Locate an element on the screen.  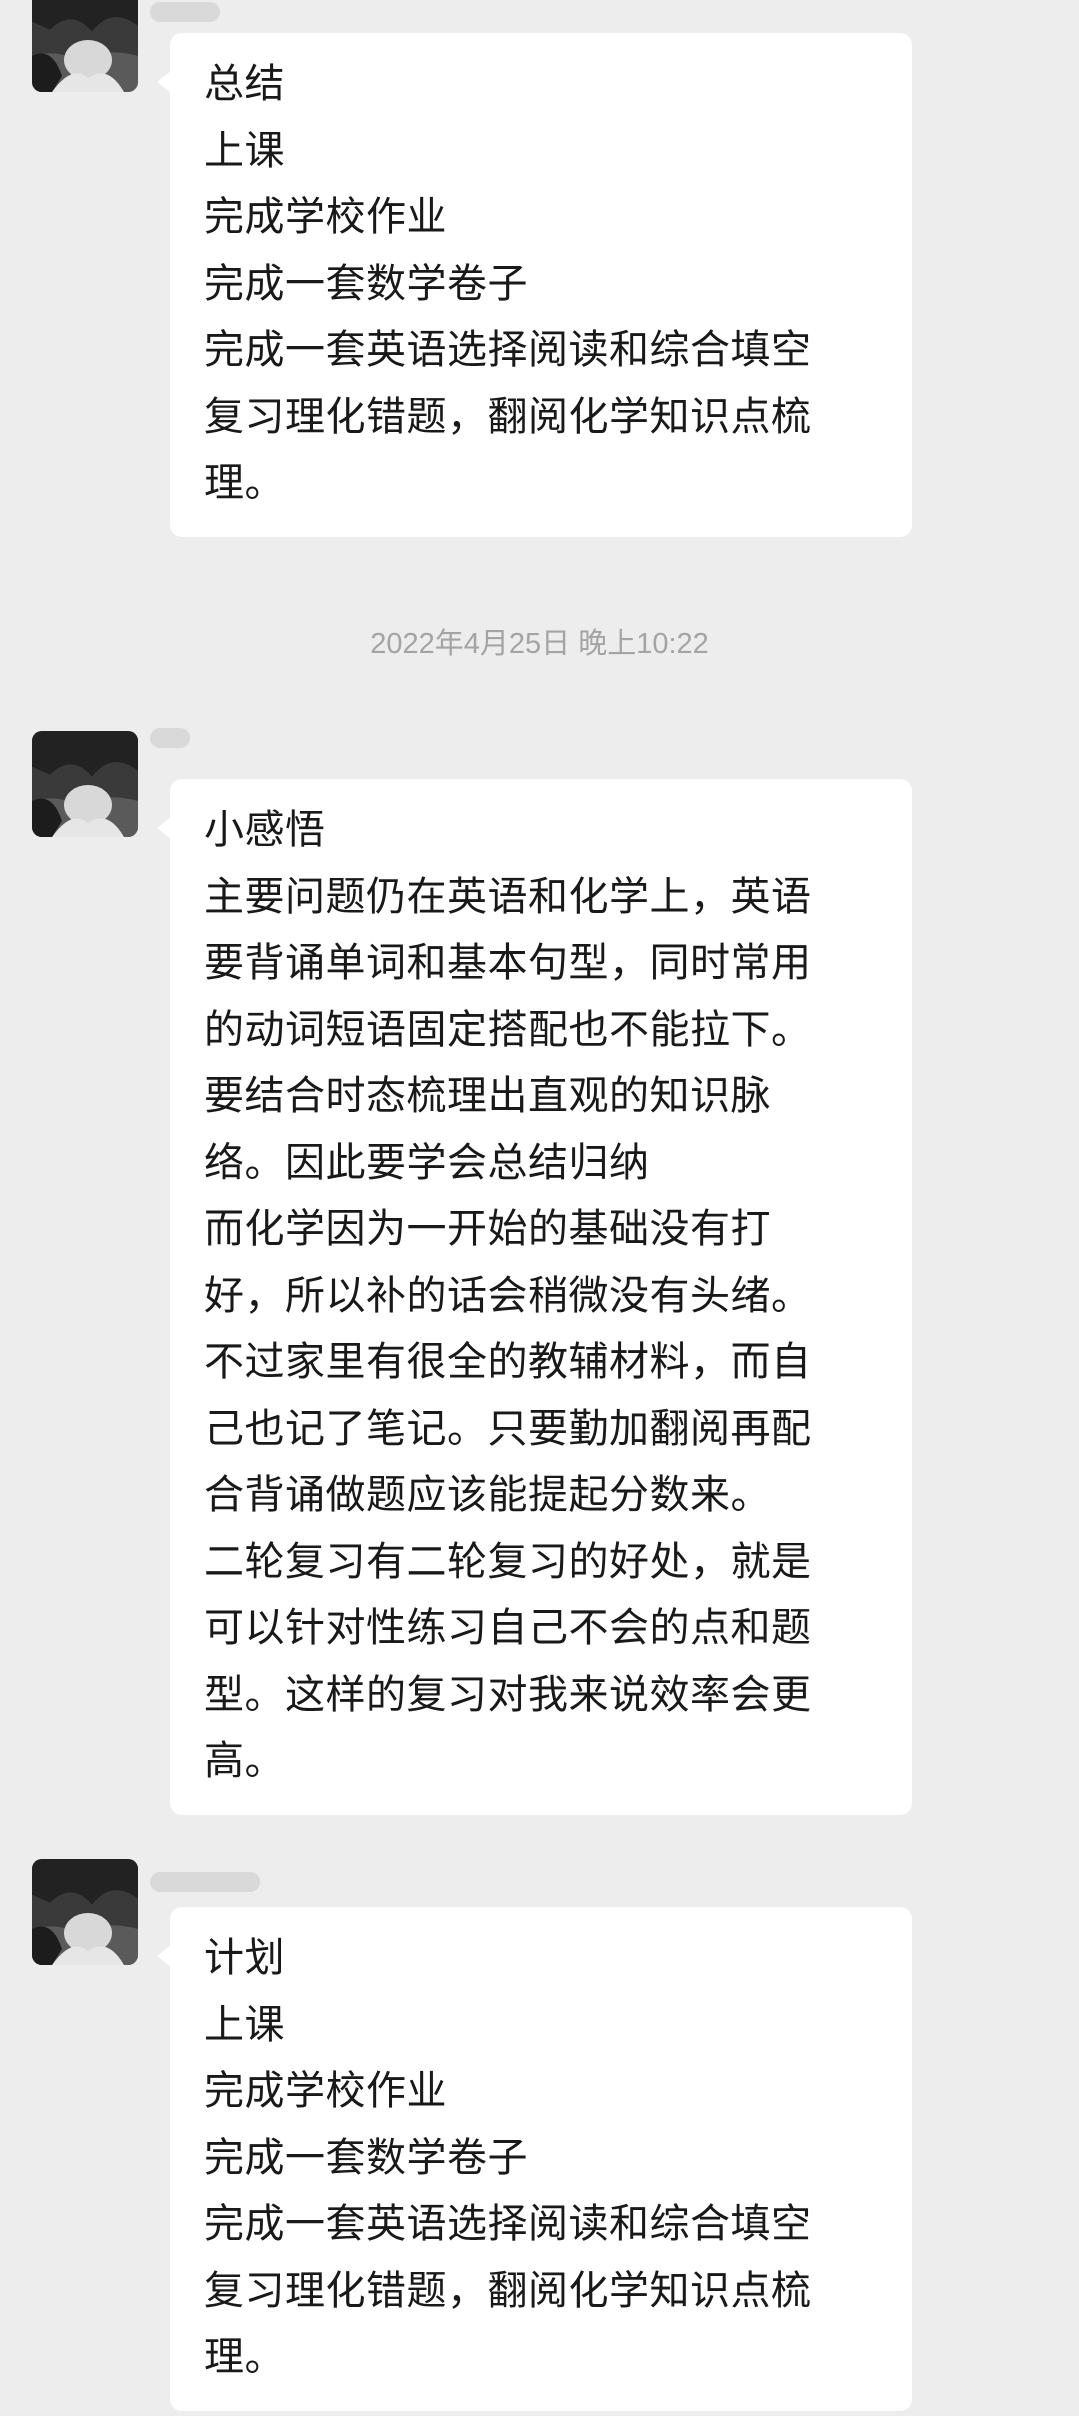
message-text-line: 好，所以补的话会稍微没有头绪。 is located at coordinates (508, 1295).